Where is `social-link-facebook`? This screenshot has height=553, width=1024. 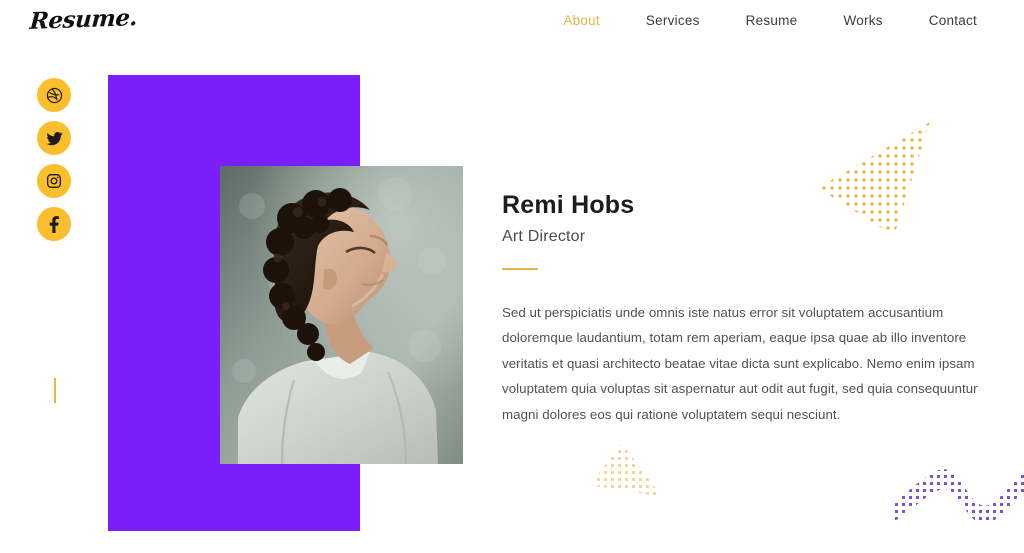 social-link-facebook is located at coordinates (54, 224).